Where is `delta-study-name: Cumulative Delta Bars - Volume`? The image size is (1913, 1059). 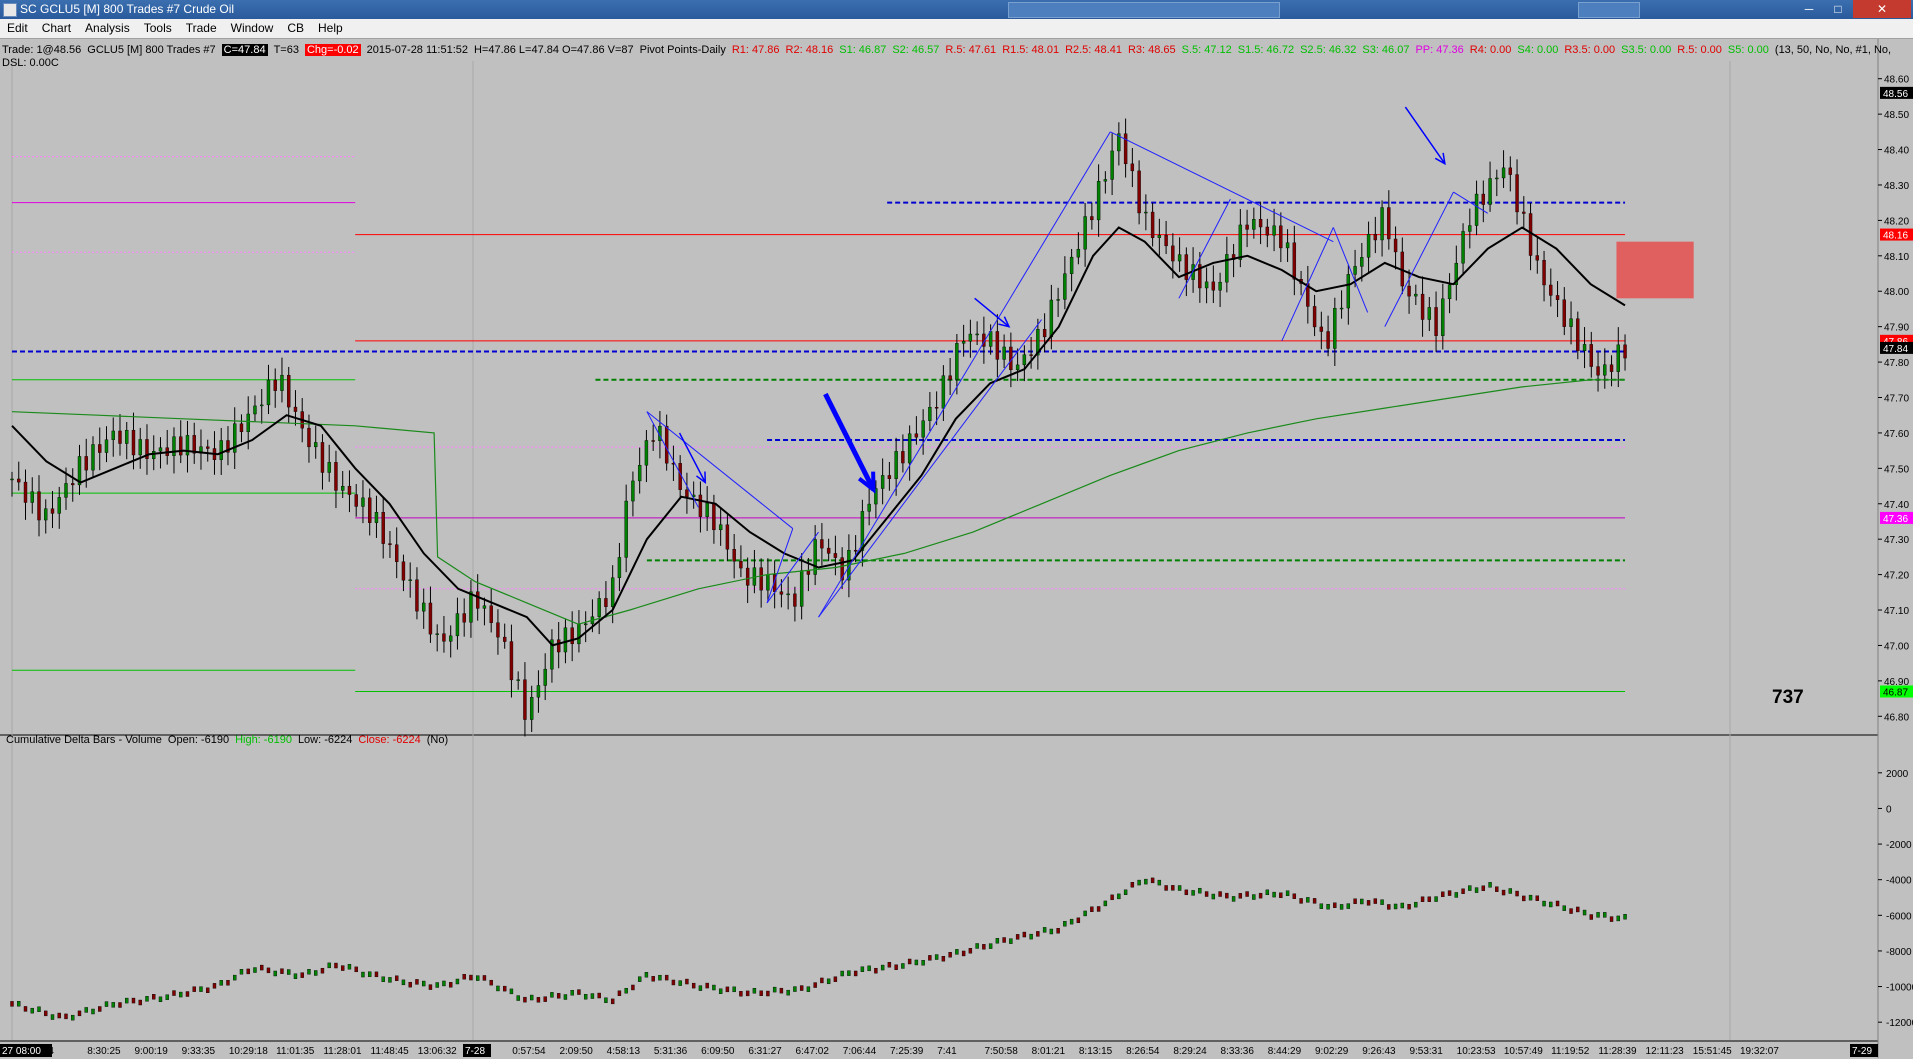 delta-study-name: Cumulative Delta Bars - Volume is located at coordinates (84, 740).